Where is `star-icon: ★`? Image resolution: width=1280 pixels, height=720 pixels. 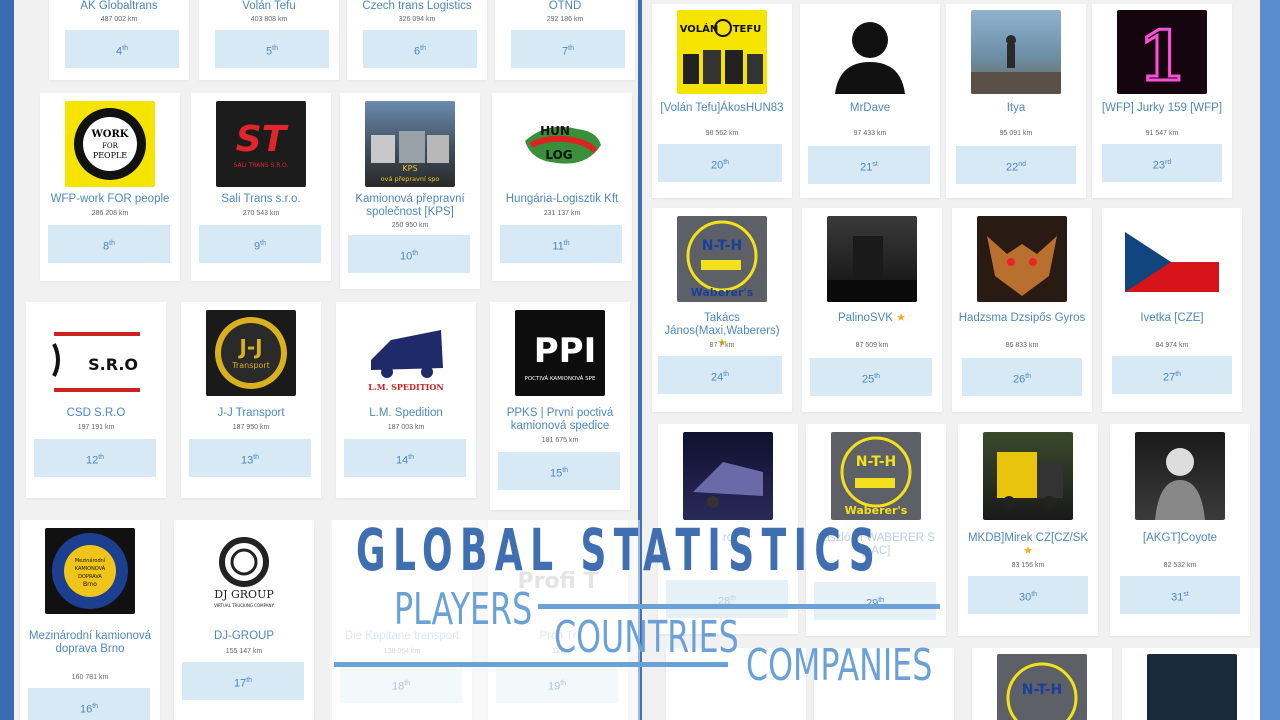 star-icon: ★ is located at coordinates (1028, 551).